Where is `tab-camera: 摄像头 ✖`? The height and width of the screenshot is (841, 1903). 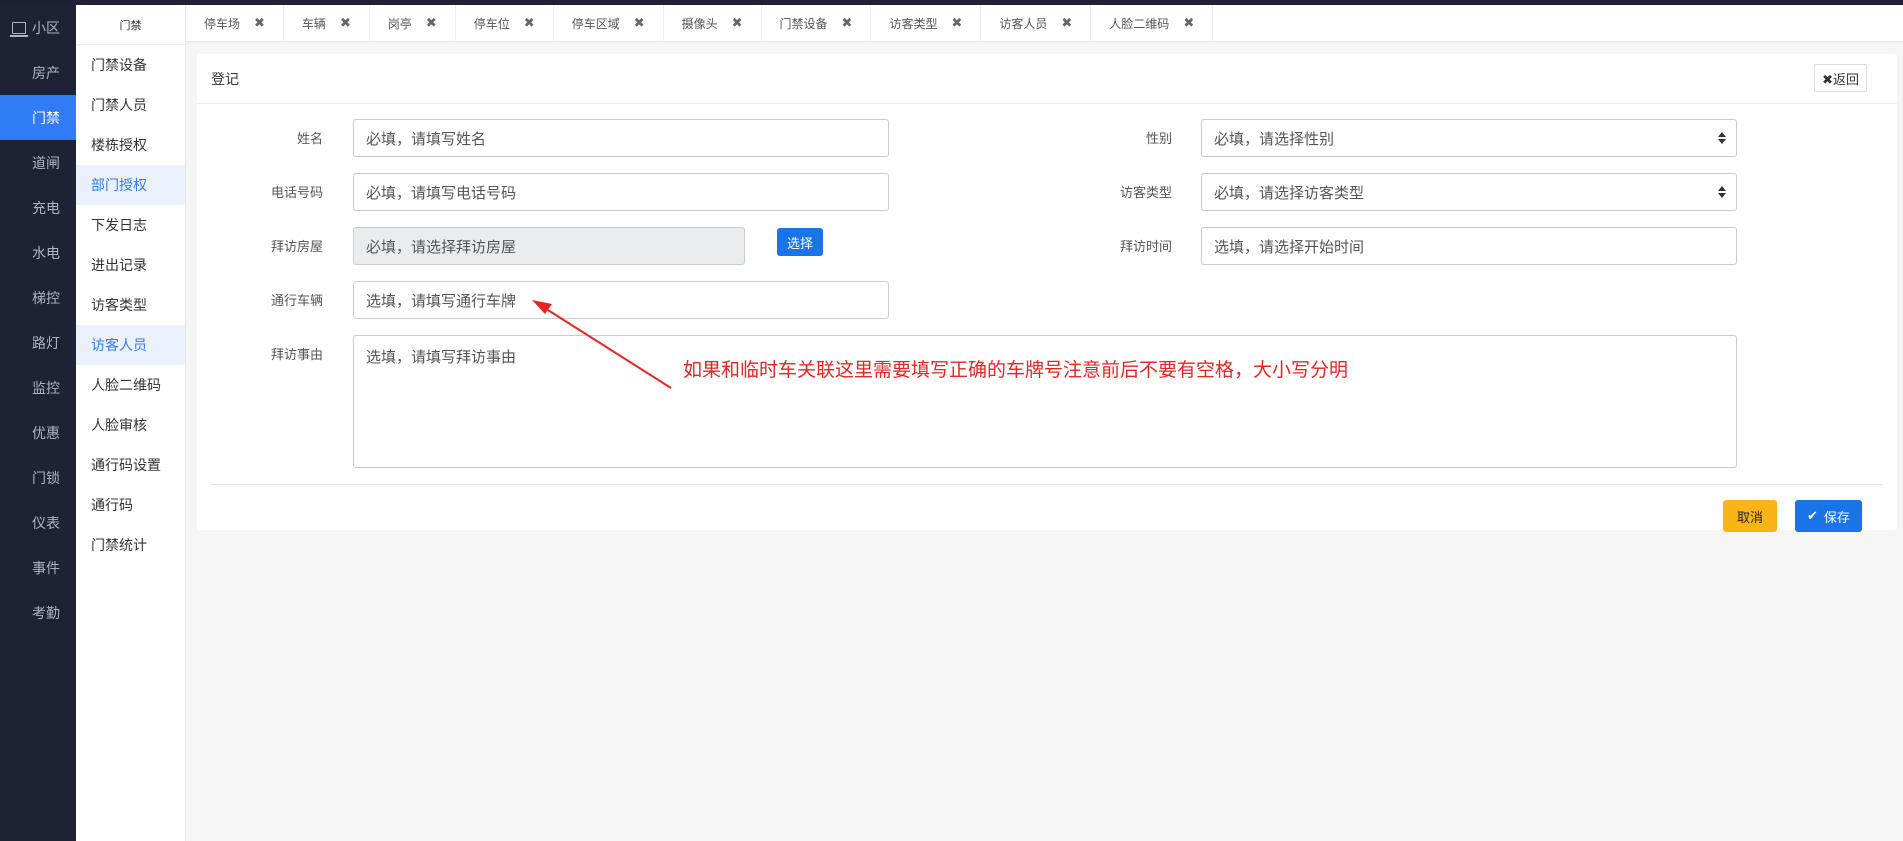 tab-camera: 摄像头 ✖ is located at coordinates (713, 23).